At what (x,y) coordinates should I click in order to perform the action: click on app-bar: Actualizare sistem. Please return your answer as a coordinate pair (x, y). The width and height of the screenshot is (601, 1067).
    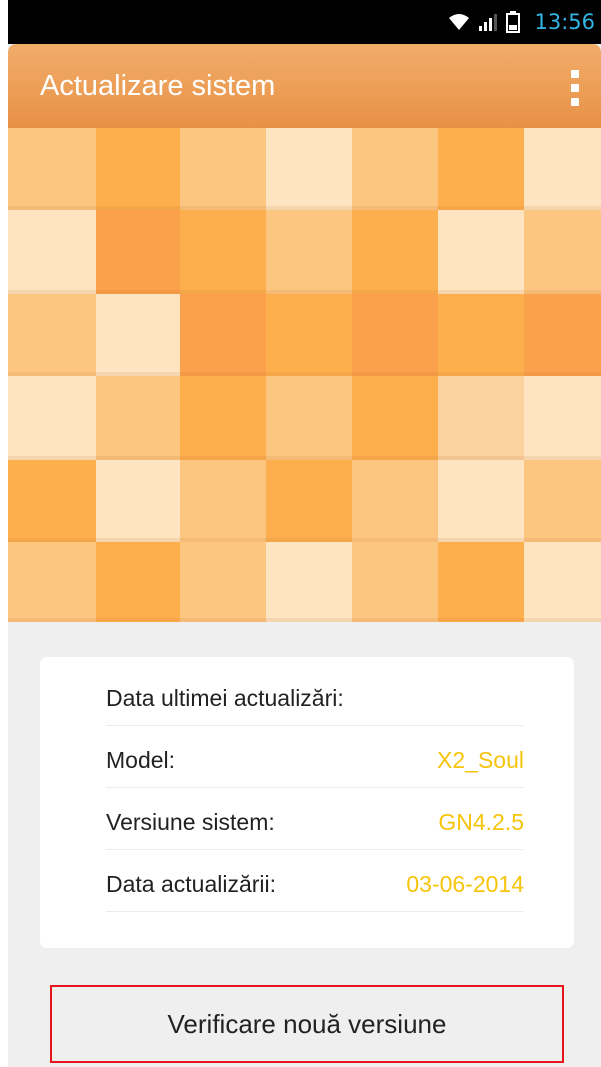
    Looking at the image, I should click on (304, 86).